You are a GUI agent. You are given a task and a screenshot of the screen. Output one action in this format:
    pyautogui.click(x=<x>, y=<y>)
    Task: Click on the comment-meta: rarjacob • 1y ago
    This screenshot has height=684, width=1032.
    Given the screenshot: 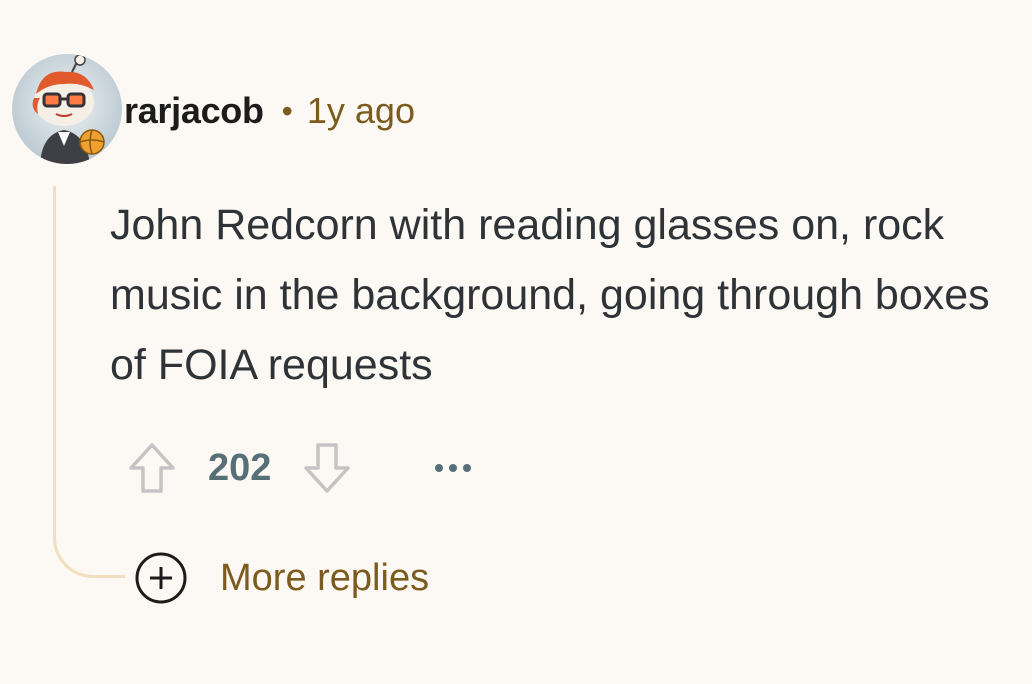 What is the action you would take?
    pyautogui.click(x=269, y=111)
    